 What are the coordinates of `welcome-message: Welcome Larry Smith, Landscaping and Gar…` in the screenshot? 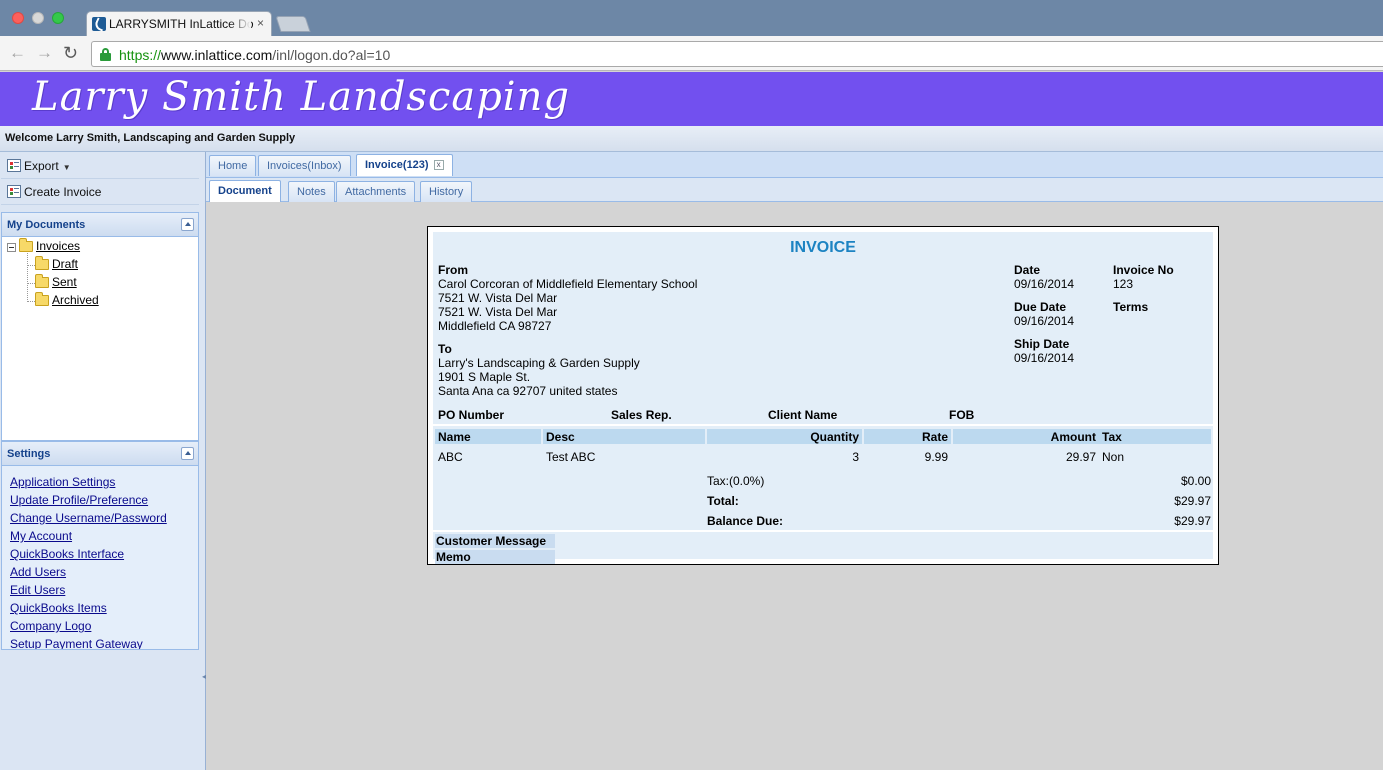 It's located at (691, 139).